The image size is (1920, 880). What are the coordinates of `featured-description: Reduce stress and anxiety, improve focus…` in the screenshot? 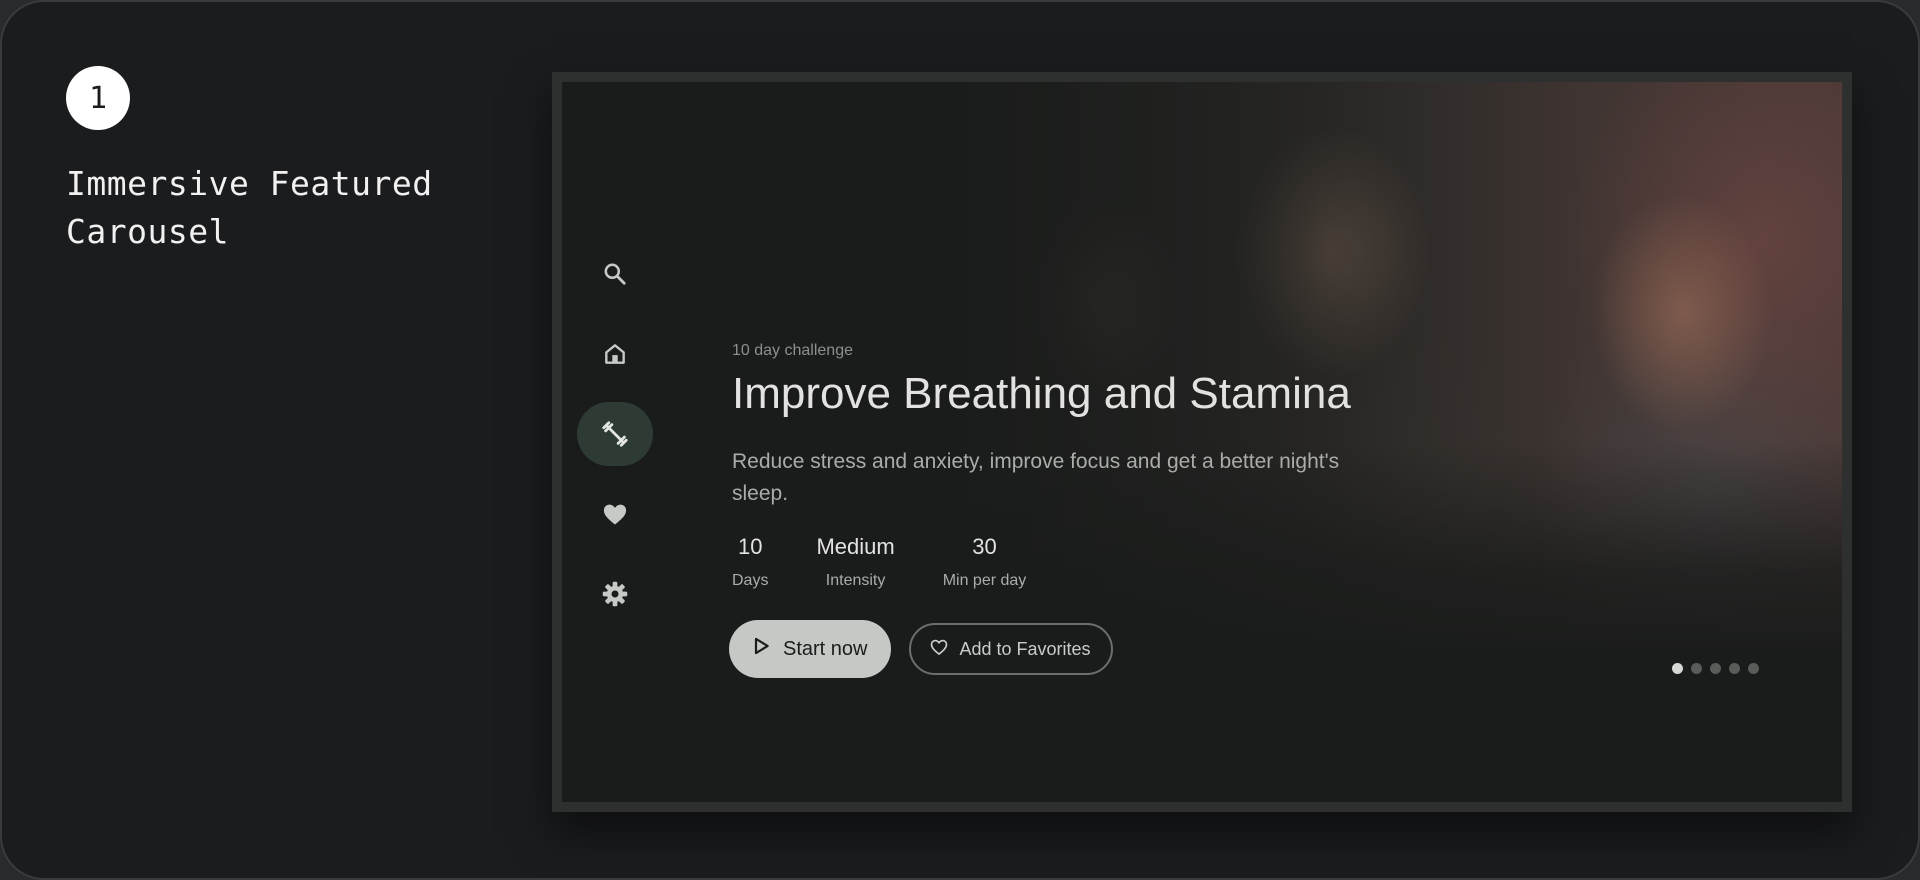 It's located at (1036, 477).